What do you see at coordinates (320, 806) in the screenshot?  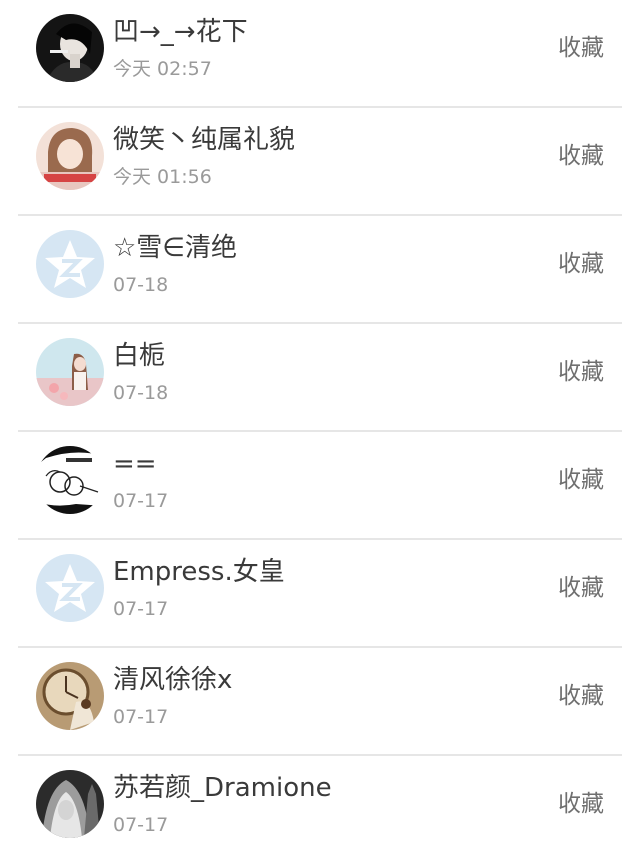 I see `list-item: 苏若颜_Dramione 07-17 收藏` at bounding box center [320, 806].